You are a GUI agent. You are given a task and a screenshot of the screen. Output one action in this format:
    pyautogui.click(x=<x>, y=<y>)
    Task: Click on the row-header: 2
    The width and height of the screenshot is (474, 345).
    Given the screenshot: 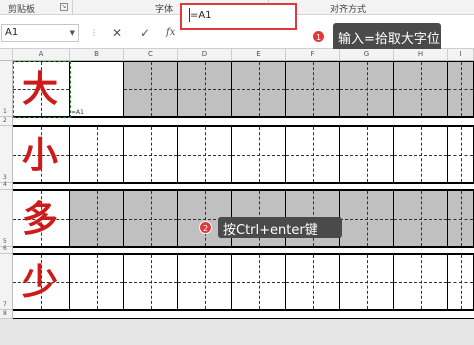 What is the action you would take?
    pyautogui.click(x=6, y=121)
    